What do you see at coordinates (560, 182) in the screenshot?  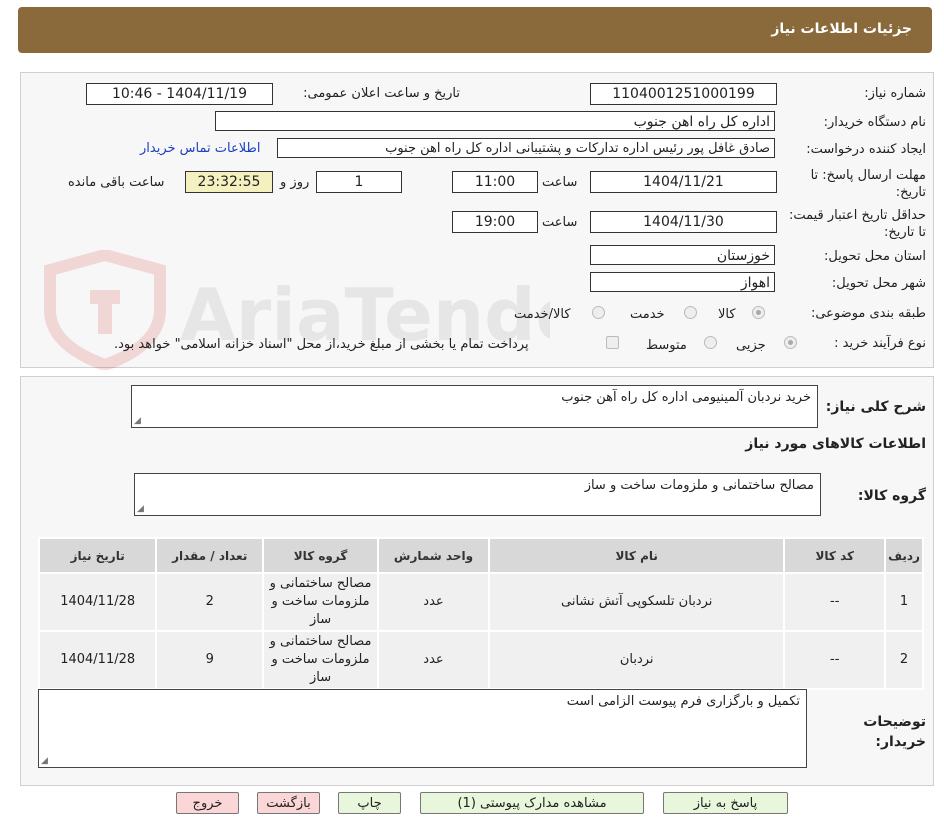 I see `reply-time-label: ساعت` at bounding box center [560, 182].